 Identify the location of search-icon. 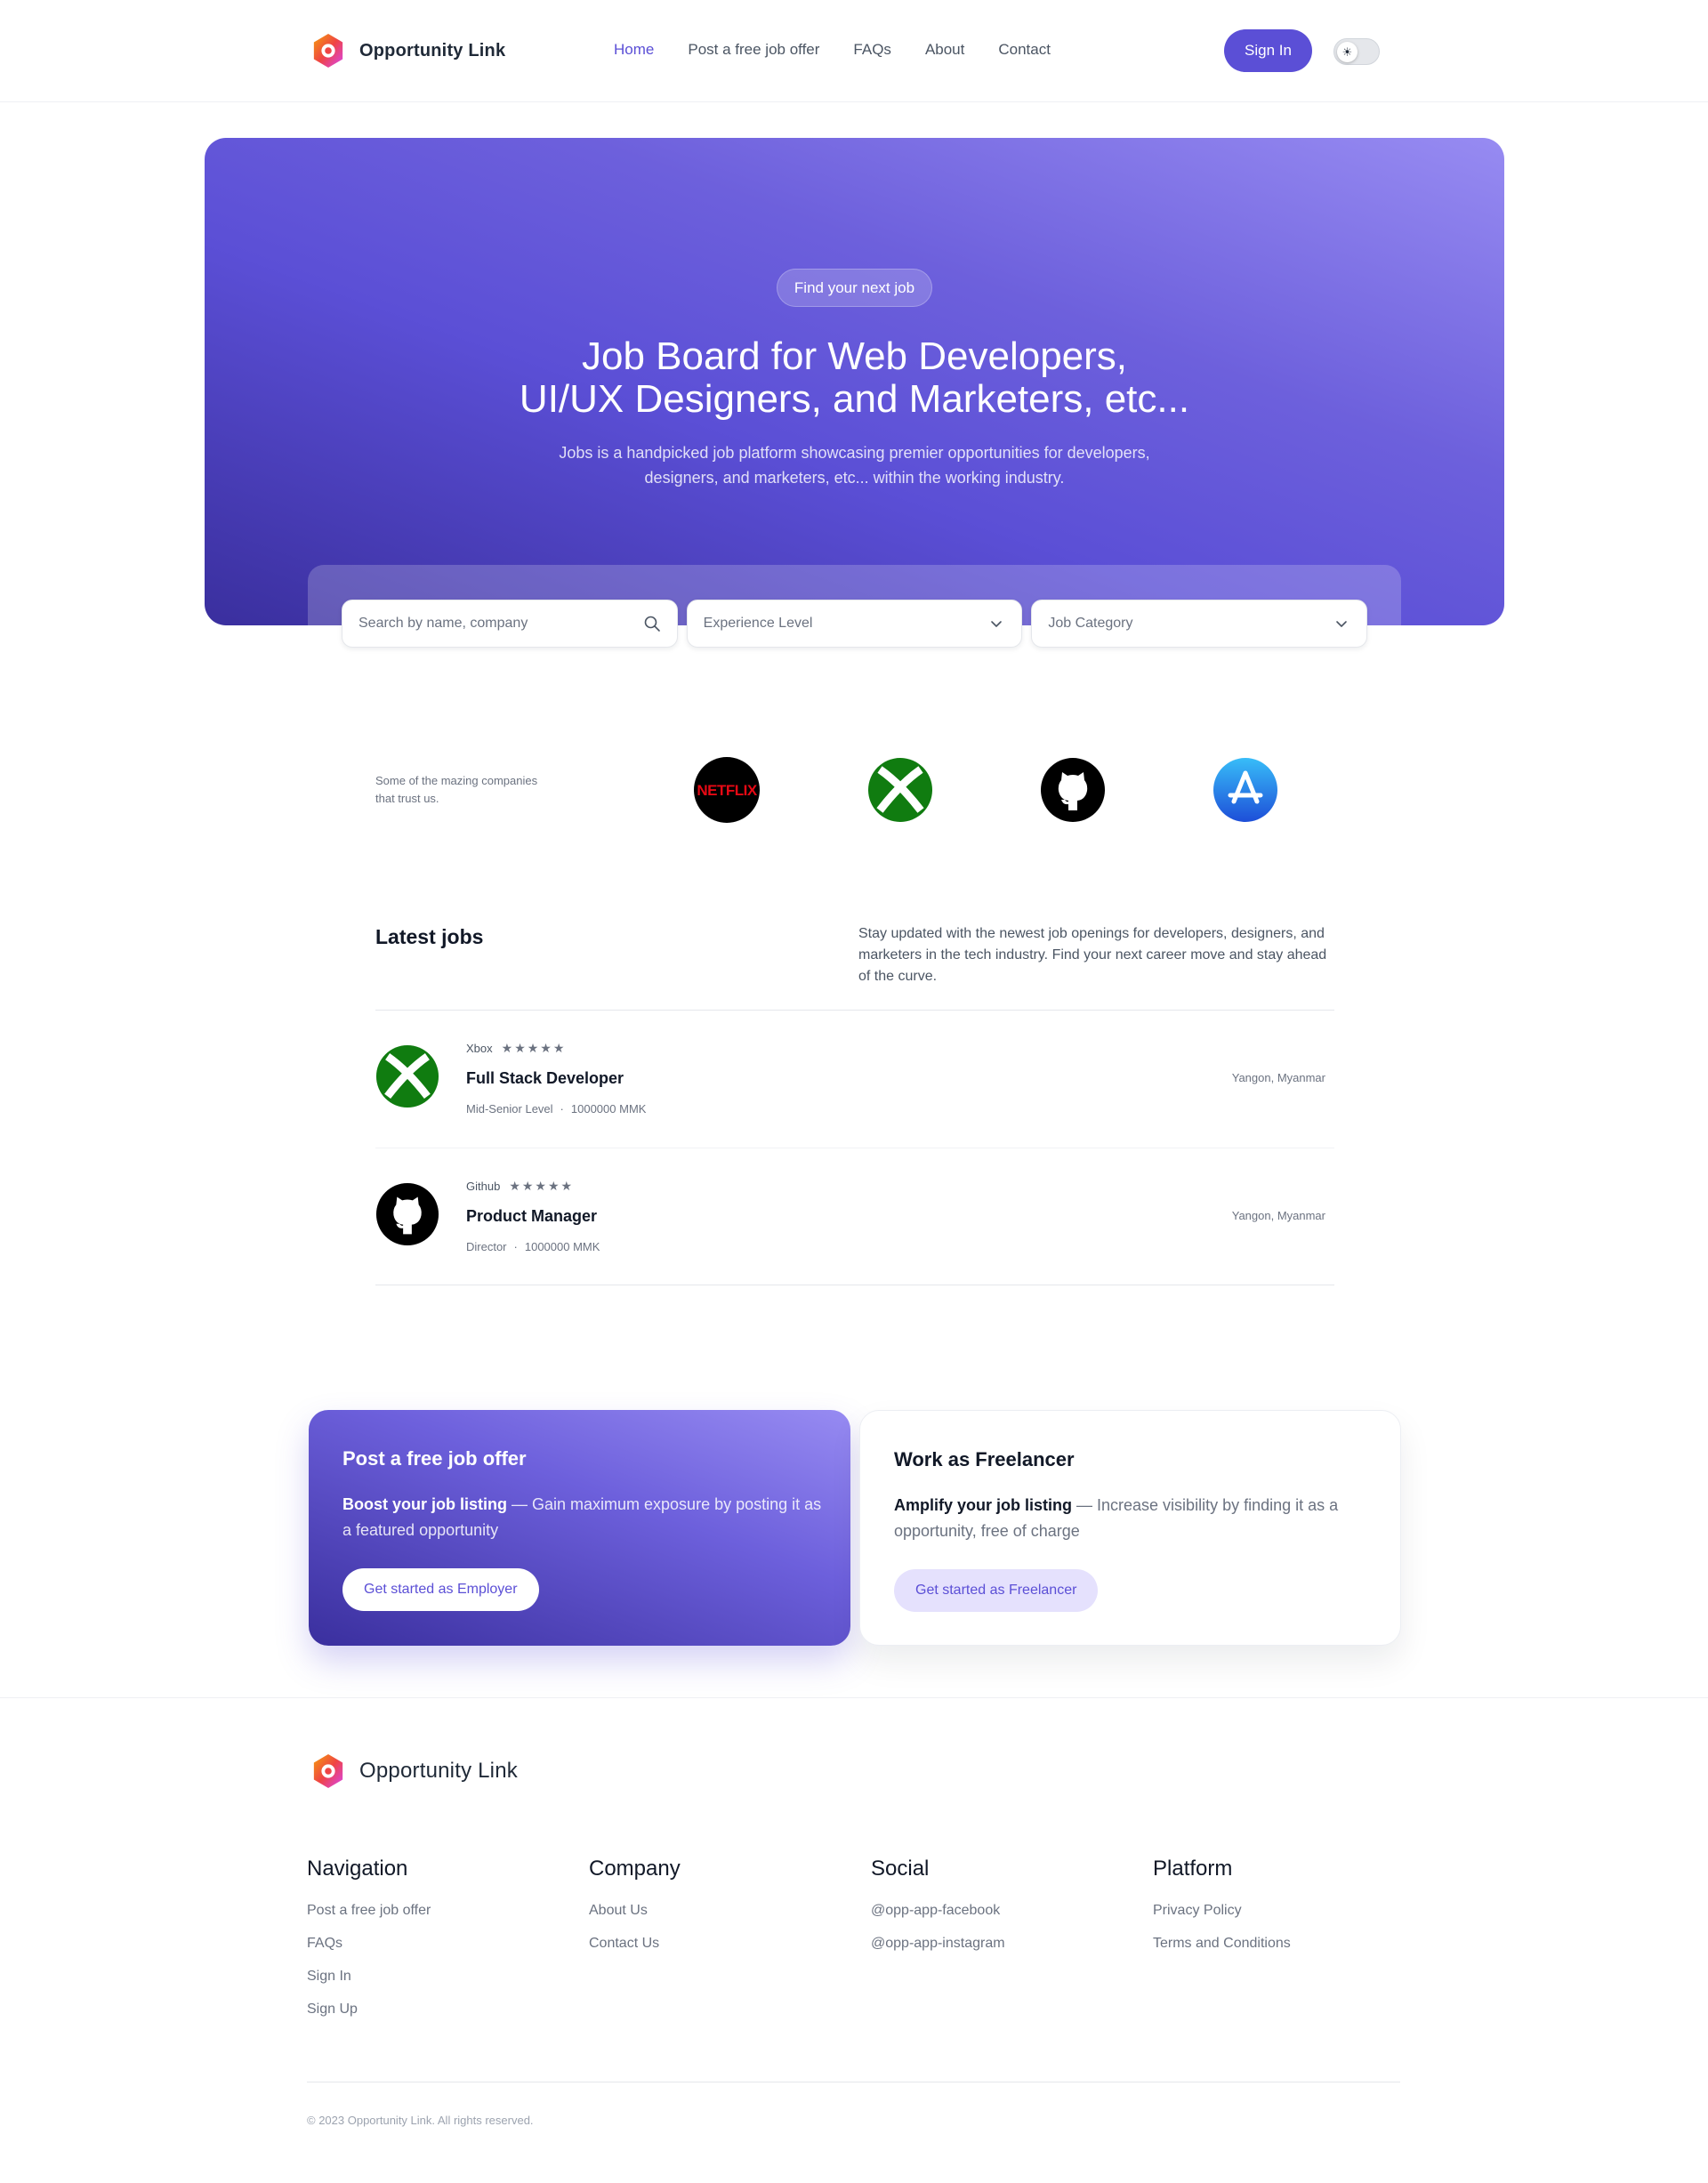
(652, 623).